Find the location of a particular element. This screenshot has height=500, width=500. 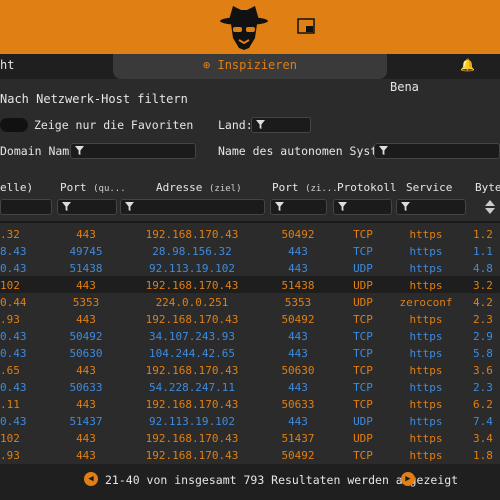

source-filter-input is located at coordinates (26, 207).